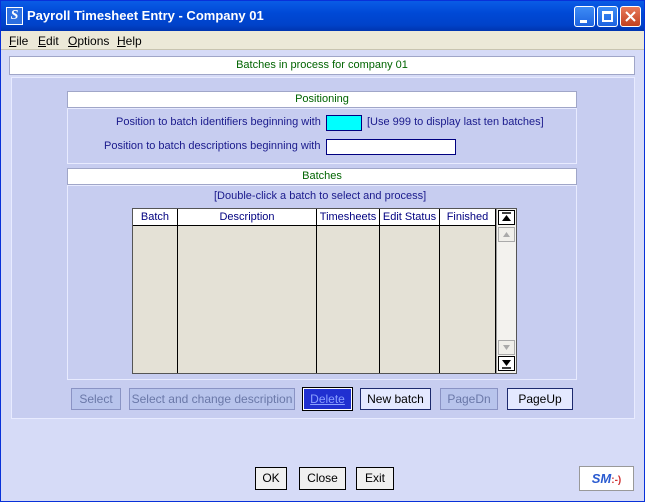 This screenshot has height=502, width=645. I want to click on table-scrollbar, so click(506, 291).